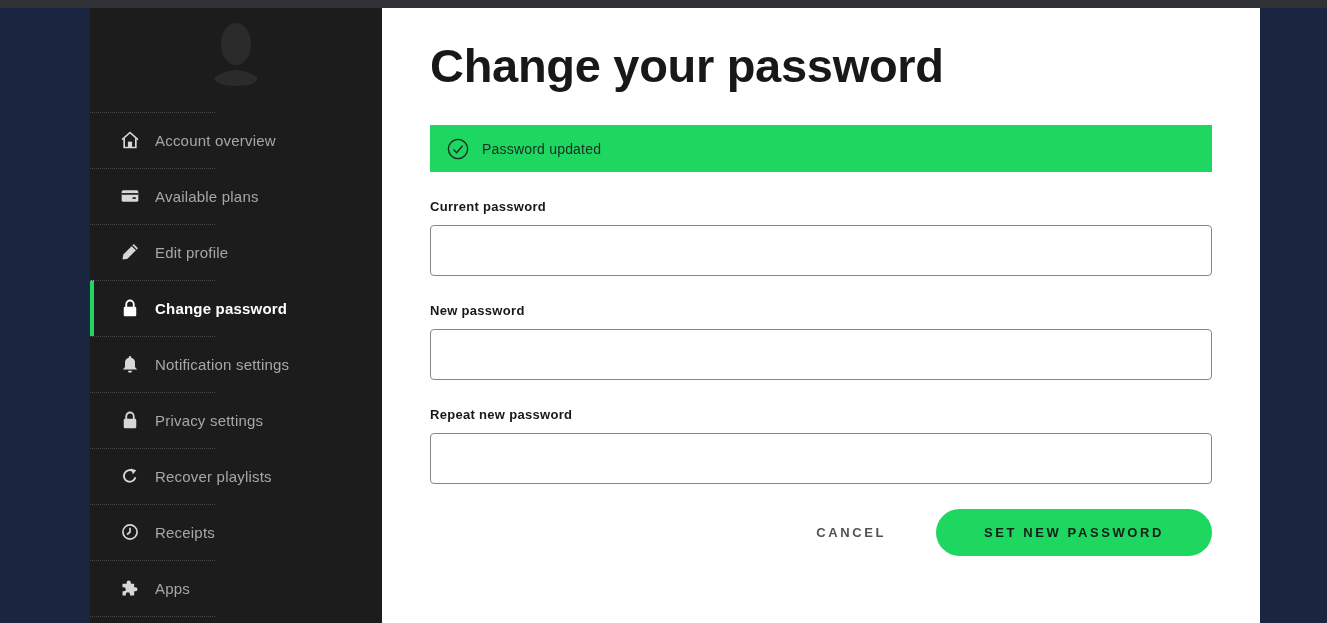  Describe the element at coordinates (236, 140) in the screenshot. I see `sidebar-item: Account overview` at that location.